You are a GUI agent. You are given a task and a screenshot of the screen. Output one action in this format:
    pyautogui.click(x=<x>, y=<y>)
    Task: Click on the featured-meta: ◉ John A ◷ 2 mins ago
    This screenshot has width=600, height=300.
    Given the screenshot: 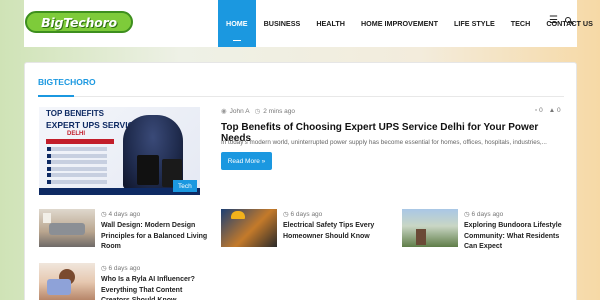 What is the action you would take?
    pyautogui.click(x=258, y=111)
    